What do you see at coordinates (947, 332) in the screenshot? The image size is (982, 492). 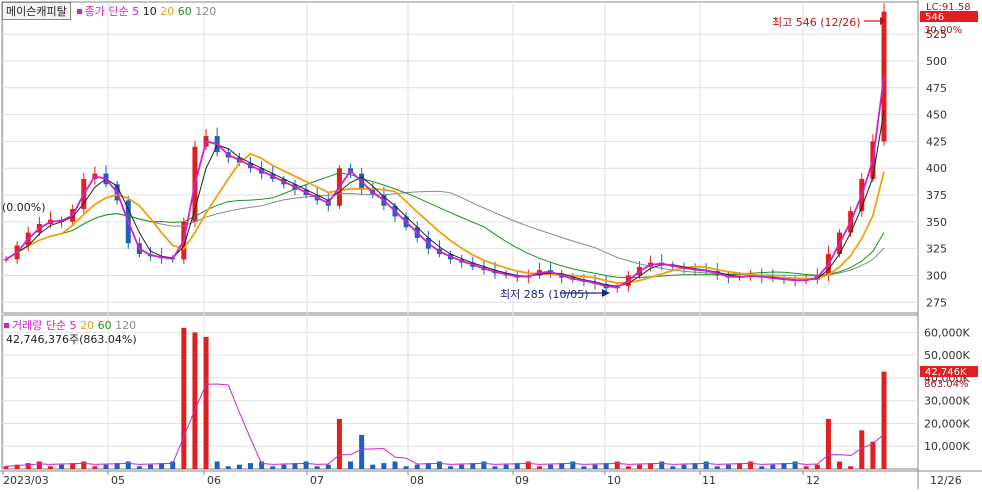 I see `volume-tick-label: 60,000K` at bounding box center [947, 332].